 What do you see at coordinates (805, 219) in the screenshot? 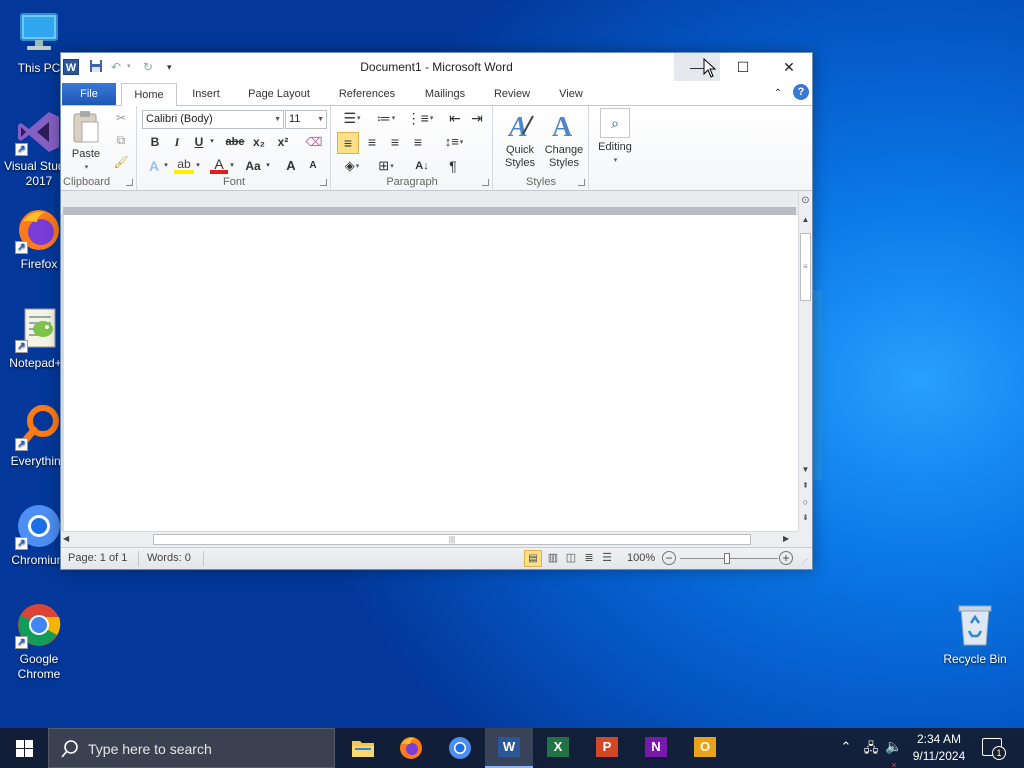
I see `scroll-up-icon: ▲` at bounding box center [805, 219].